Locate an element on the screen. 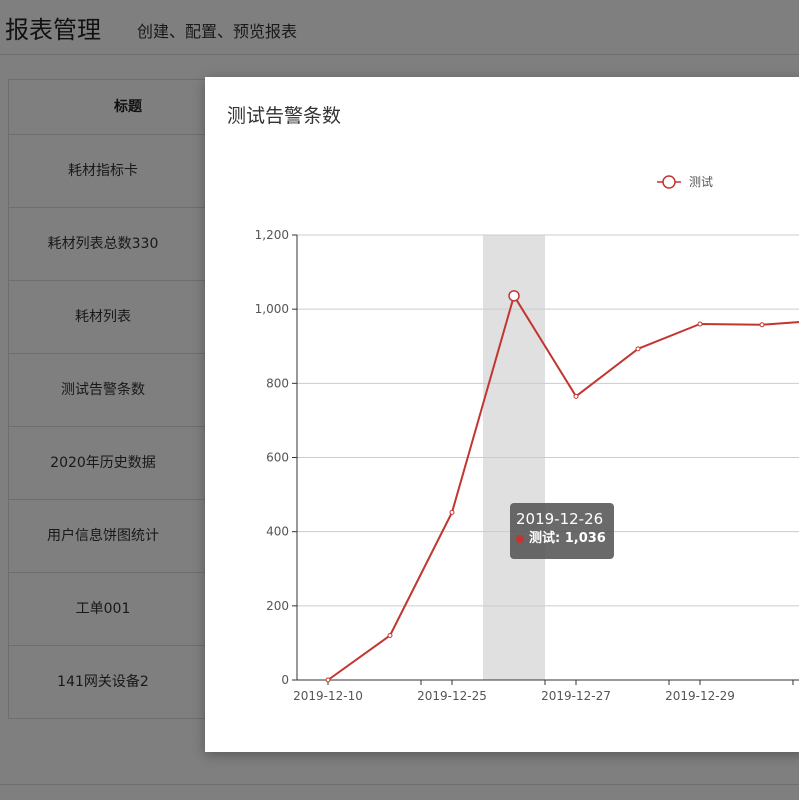 The width and height of the screenshot is (799, 800). series-dot-icon is located at coordinates (520, 538).